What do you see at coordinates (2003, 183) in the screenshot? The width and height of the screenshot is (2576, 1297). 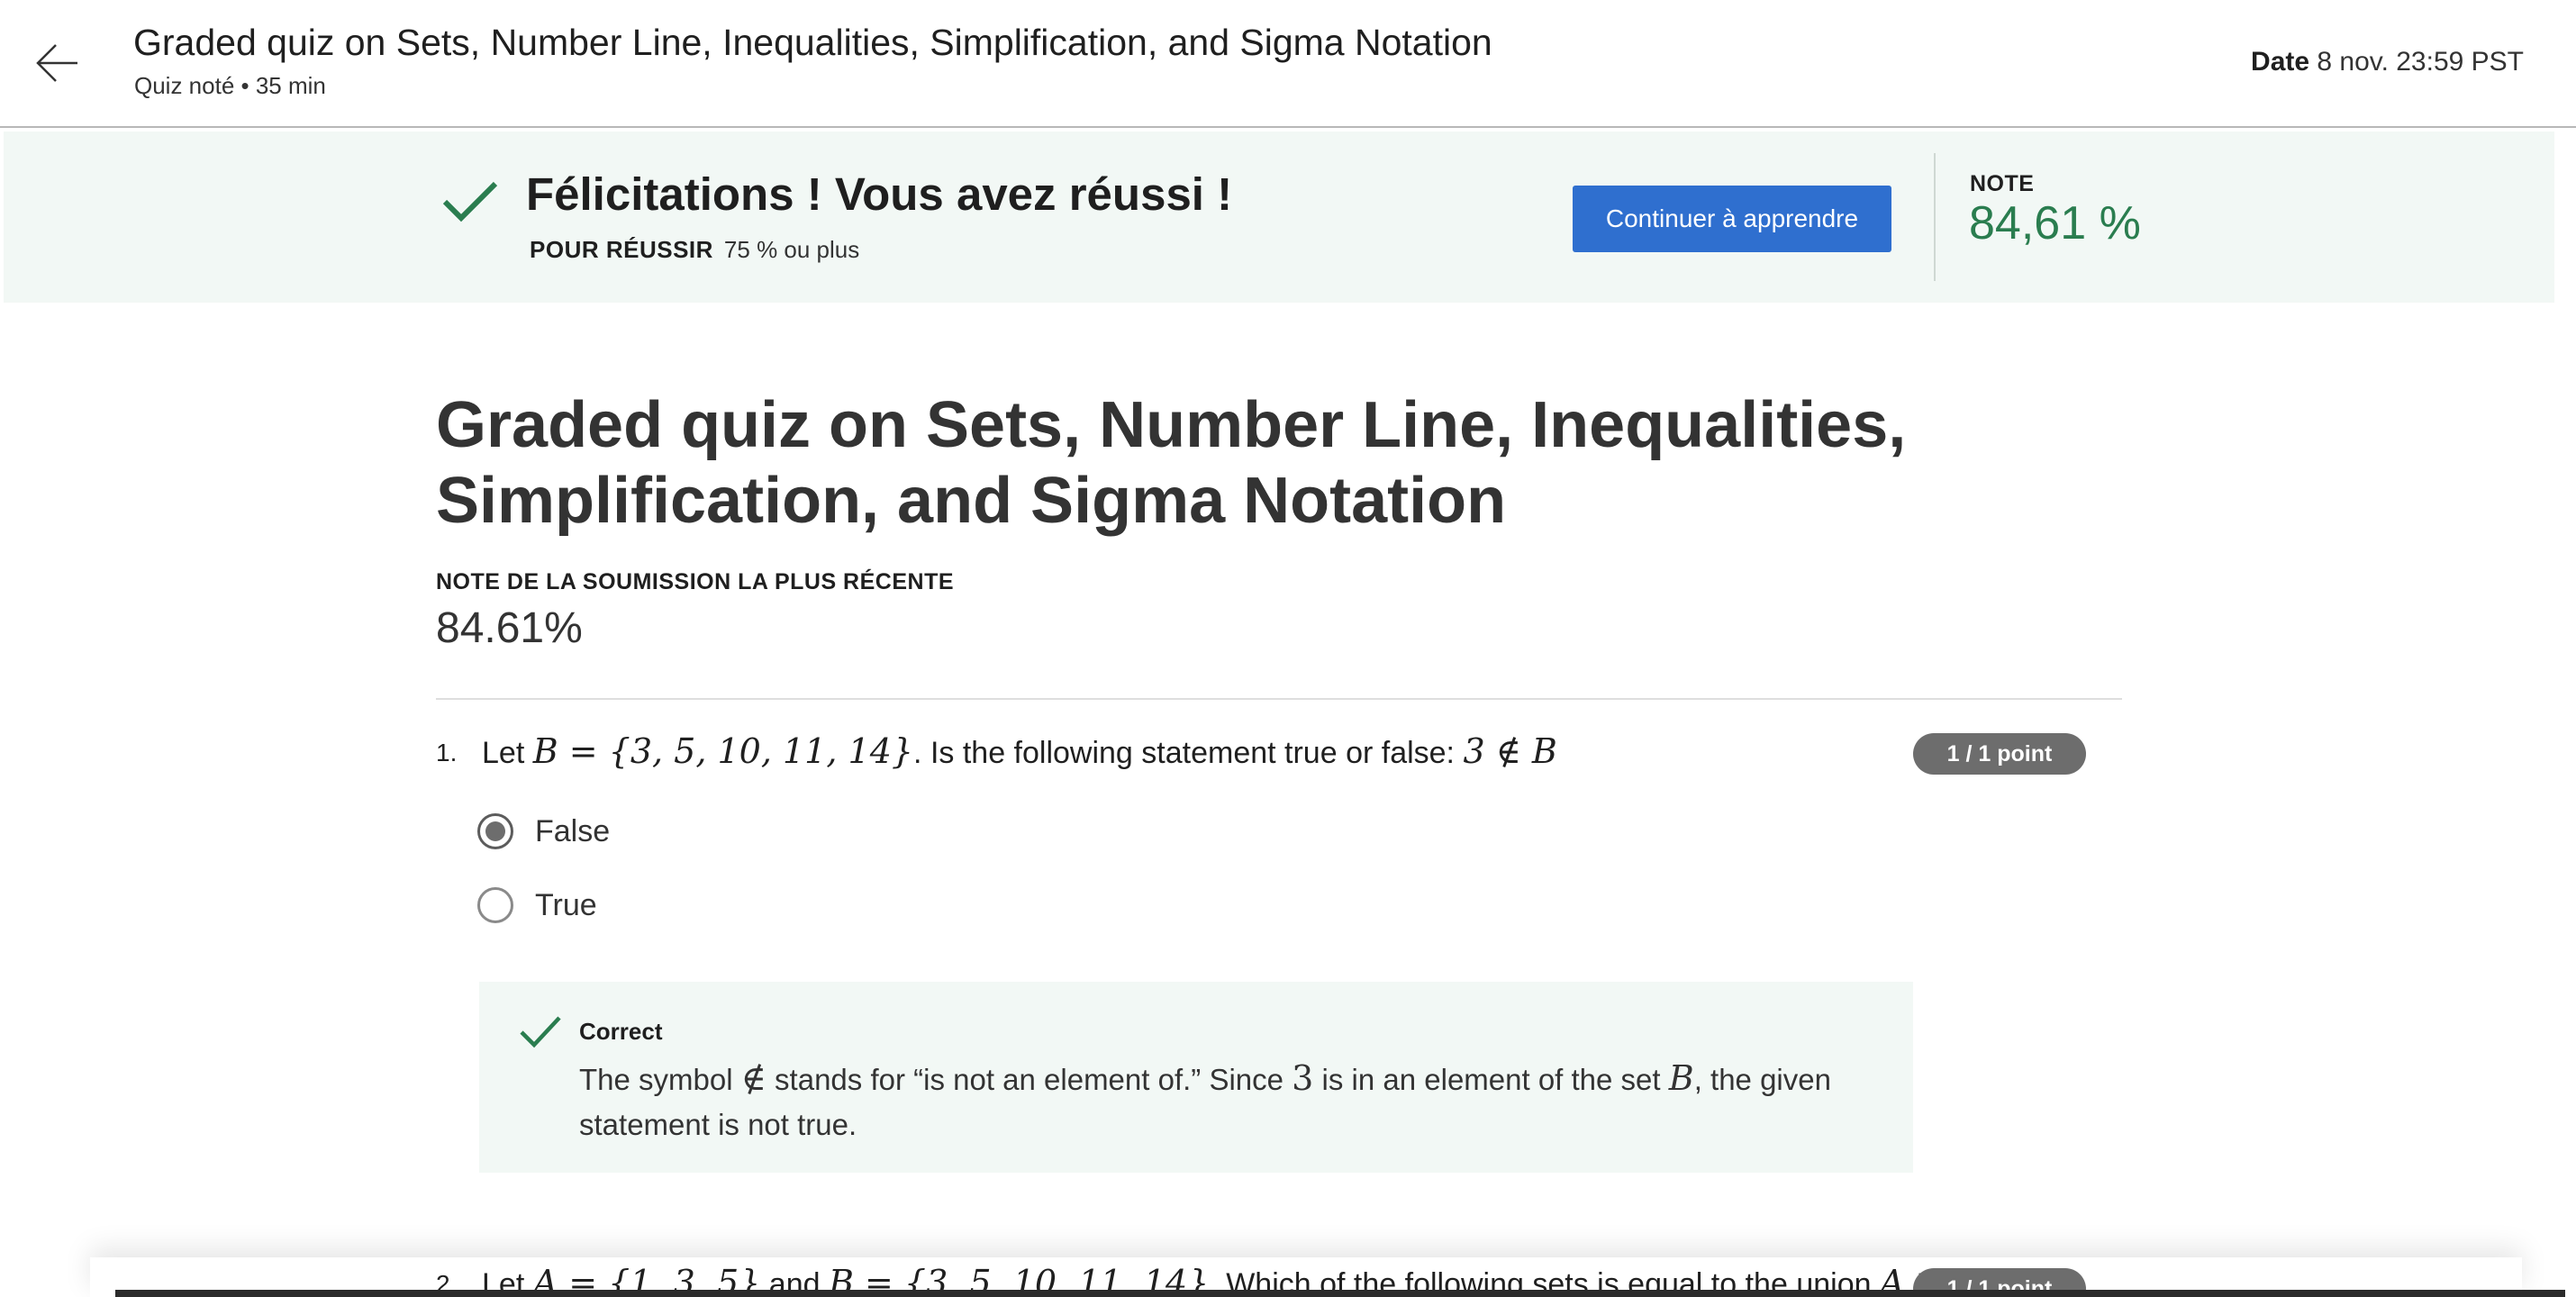 I see `grade-label: NOTE` at bounding box center [2003, 183].